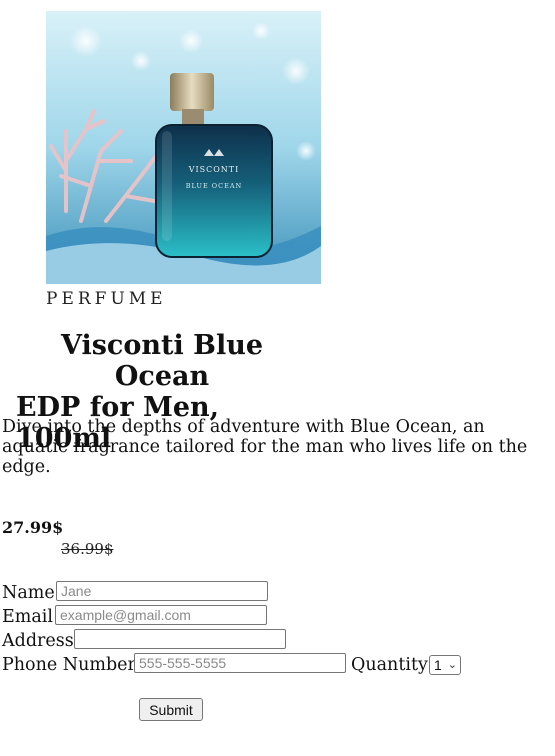  I want to click on original-price: 36.99$, so click(87, 549).